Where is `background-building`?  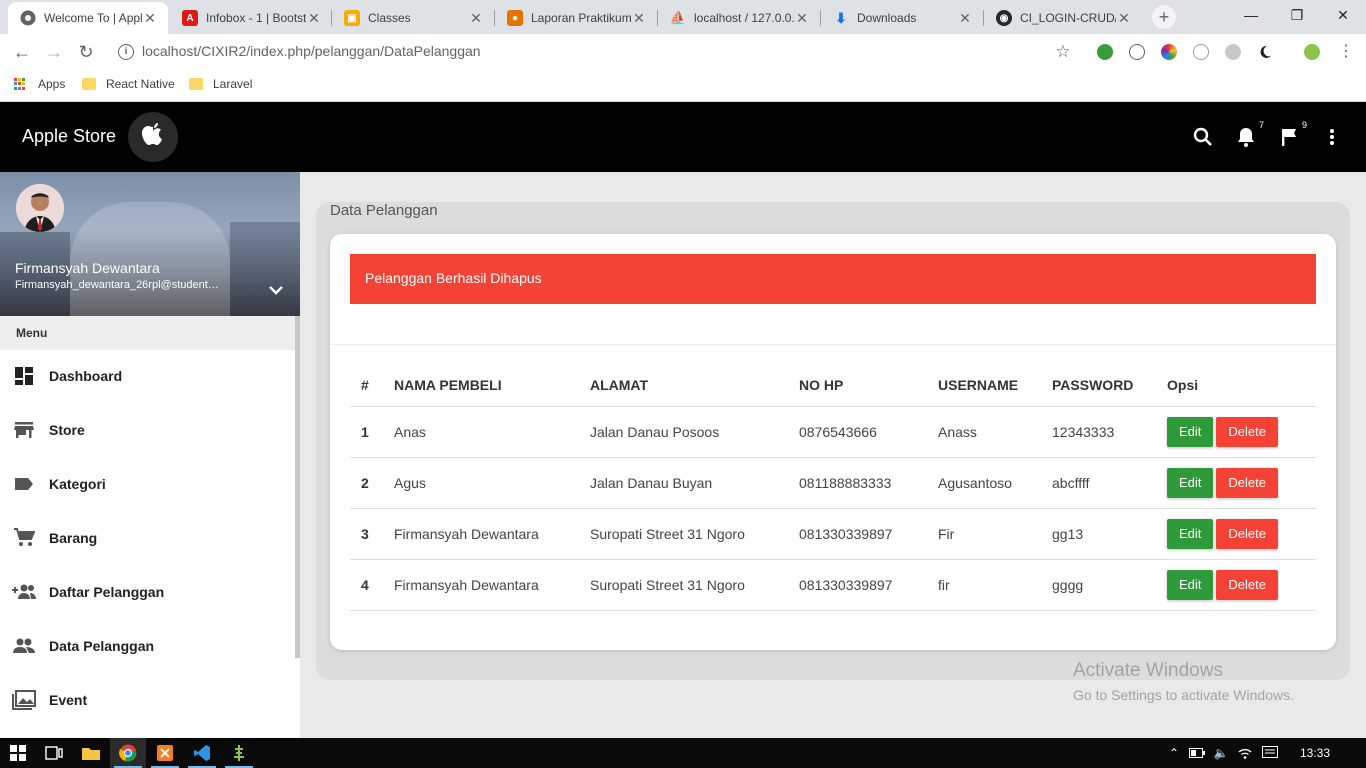 background-building is located at coordinates (150, 259).